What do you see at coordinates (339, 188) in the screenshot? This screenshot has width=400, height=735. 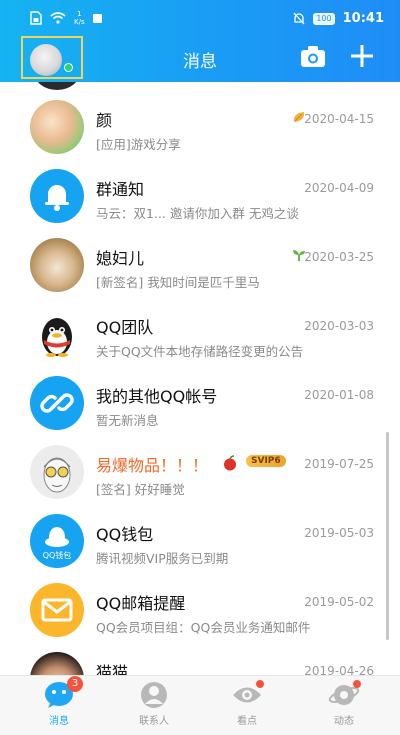 I see `timestamp: 2020-04-09` at bounding box center [339, 188].